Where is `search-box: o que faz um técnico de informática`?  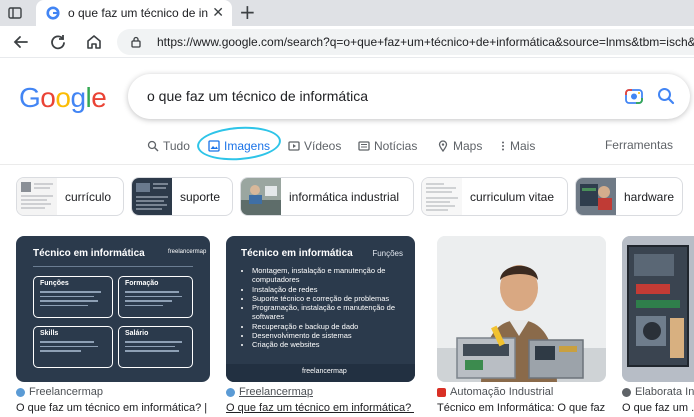 search-box: o que faz um técnico de informática is located at coordinates (409, 96).